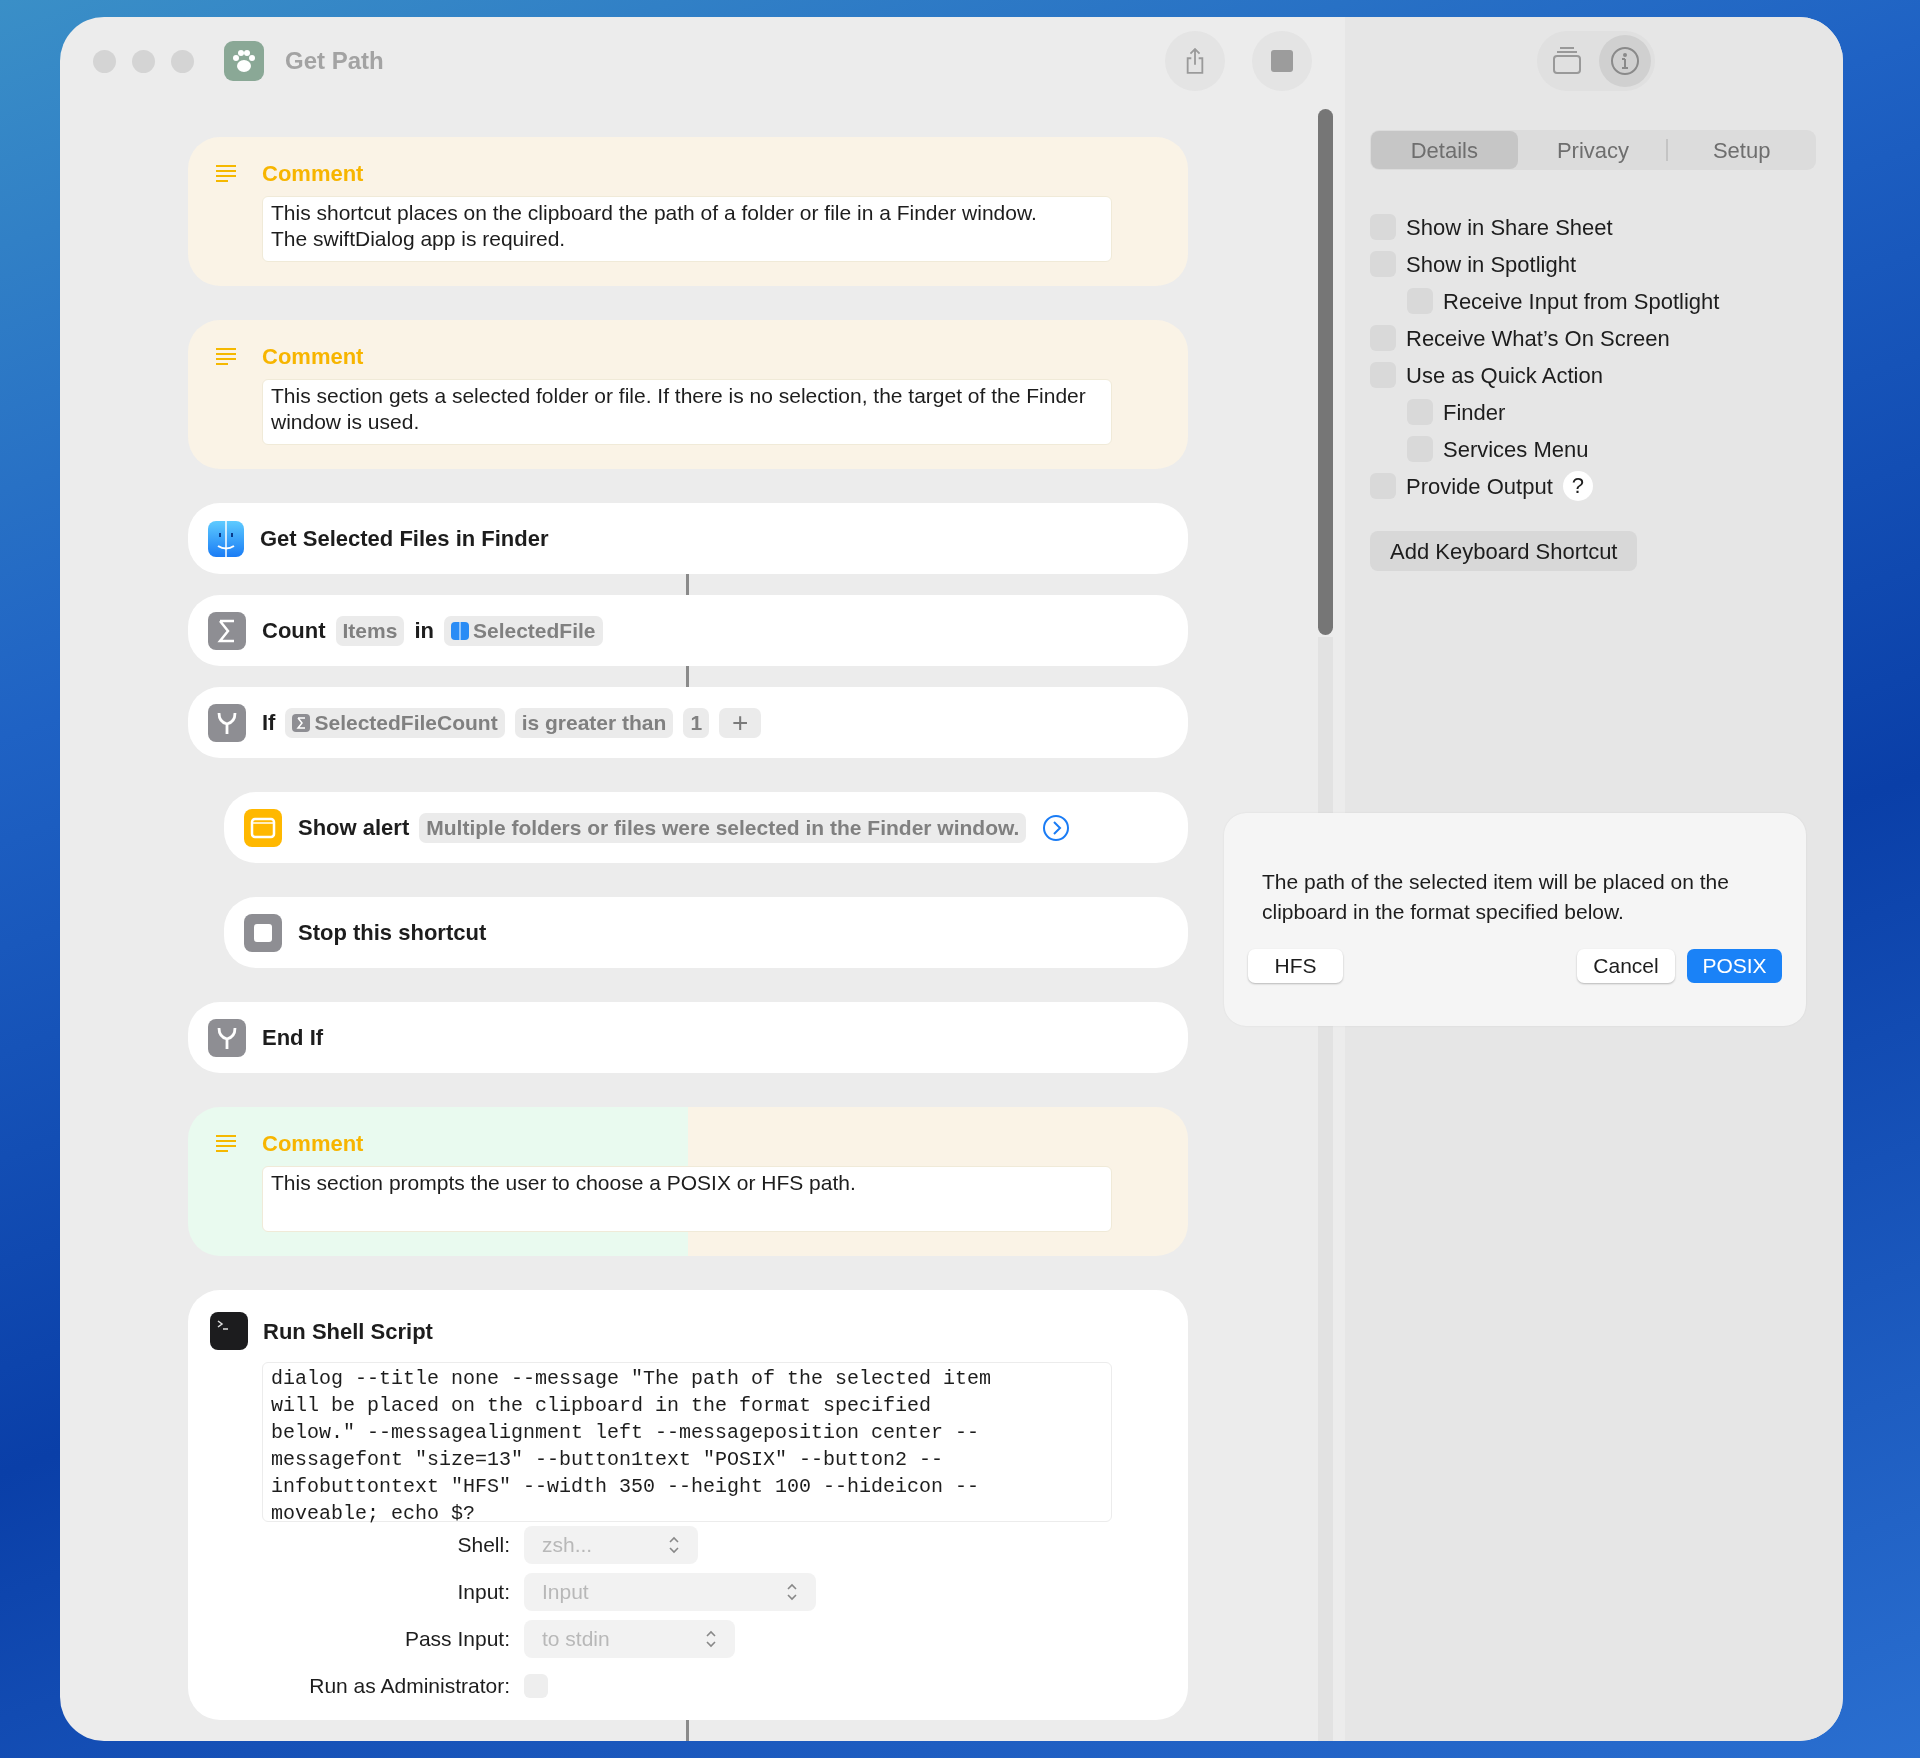 The image size is (1920, 1758). I want to click on paw-icon, so click(244, 61).